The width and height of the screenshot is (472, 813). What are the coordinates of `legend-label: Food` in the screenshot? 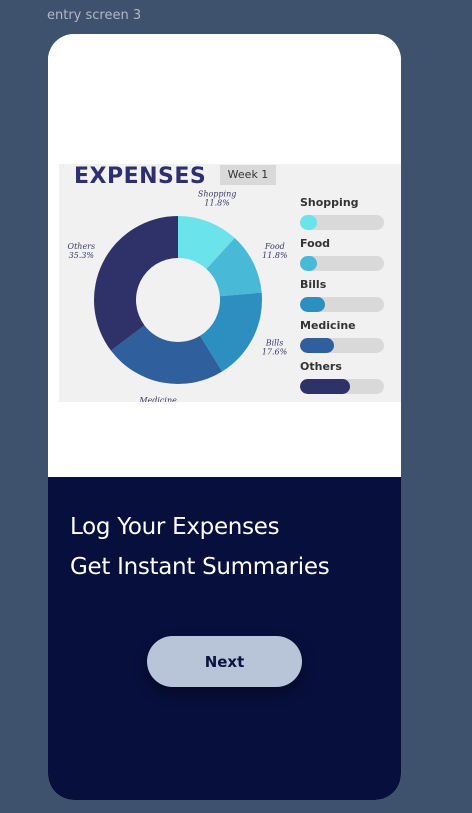 It's located at (315, 243).